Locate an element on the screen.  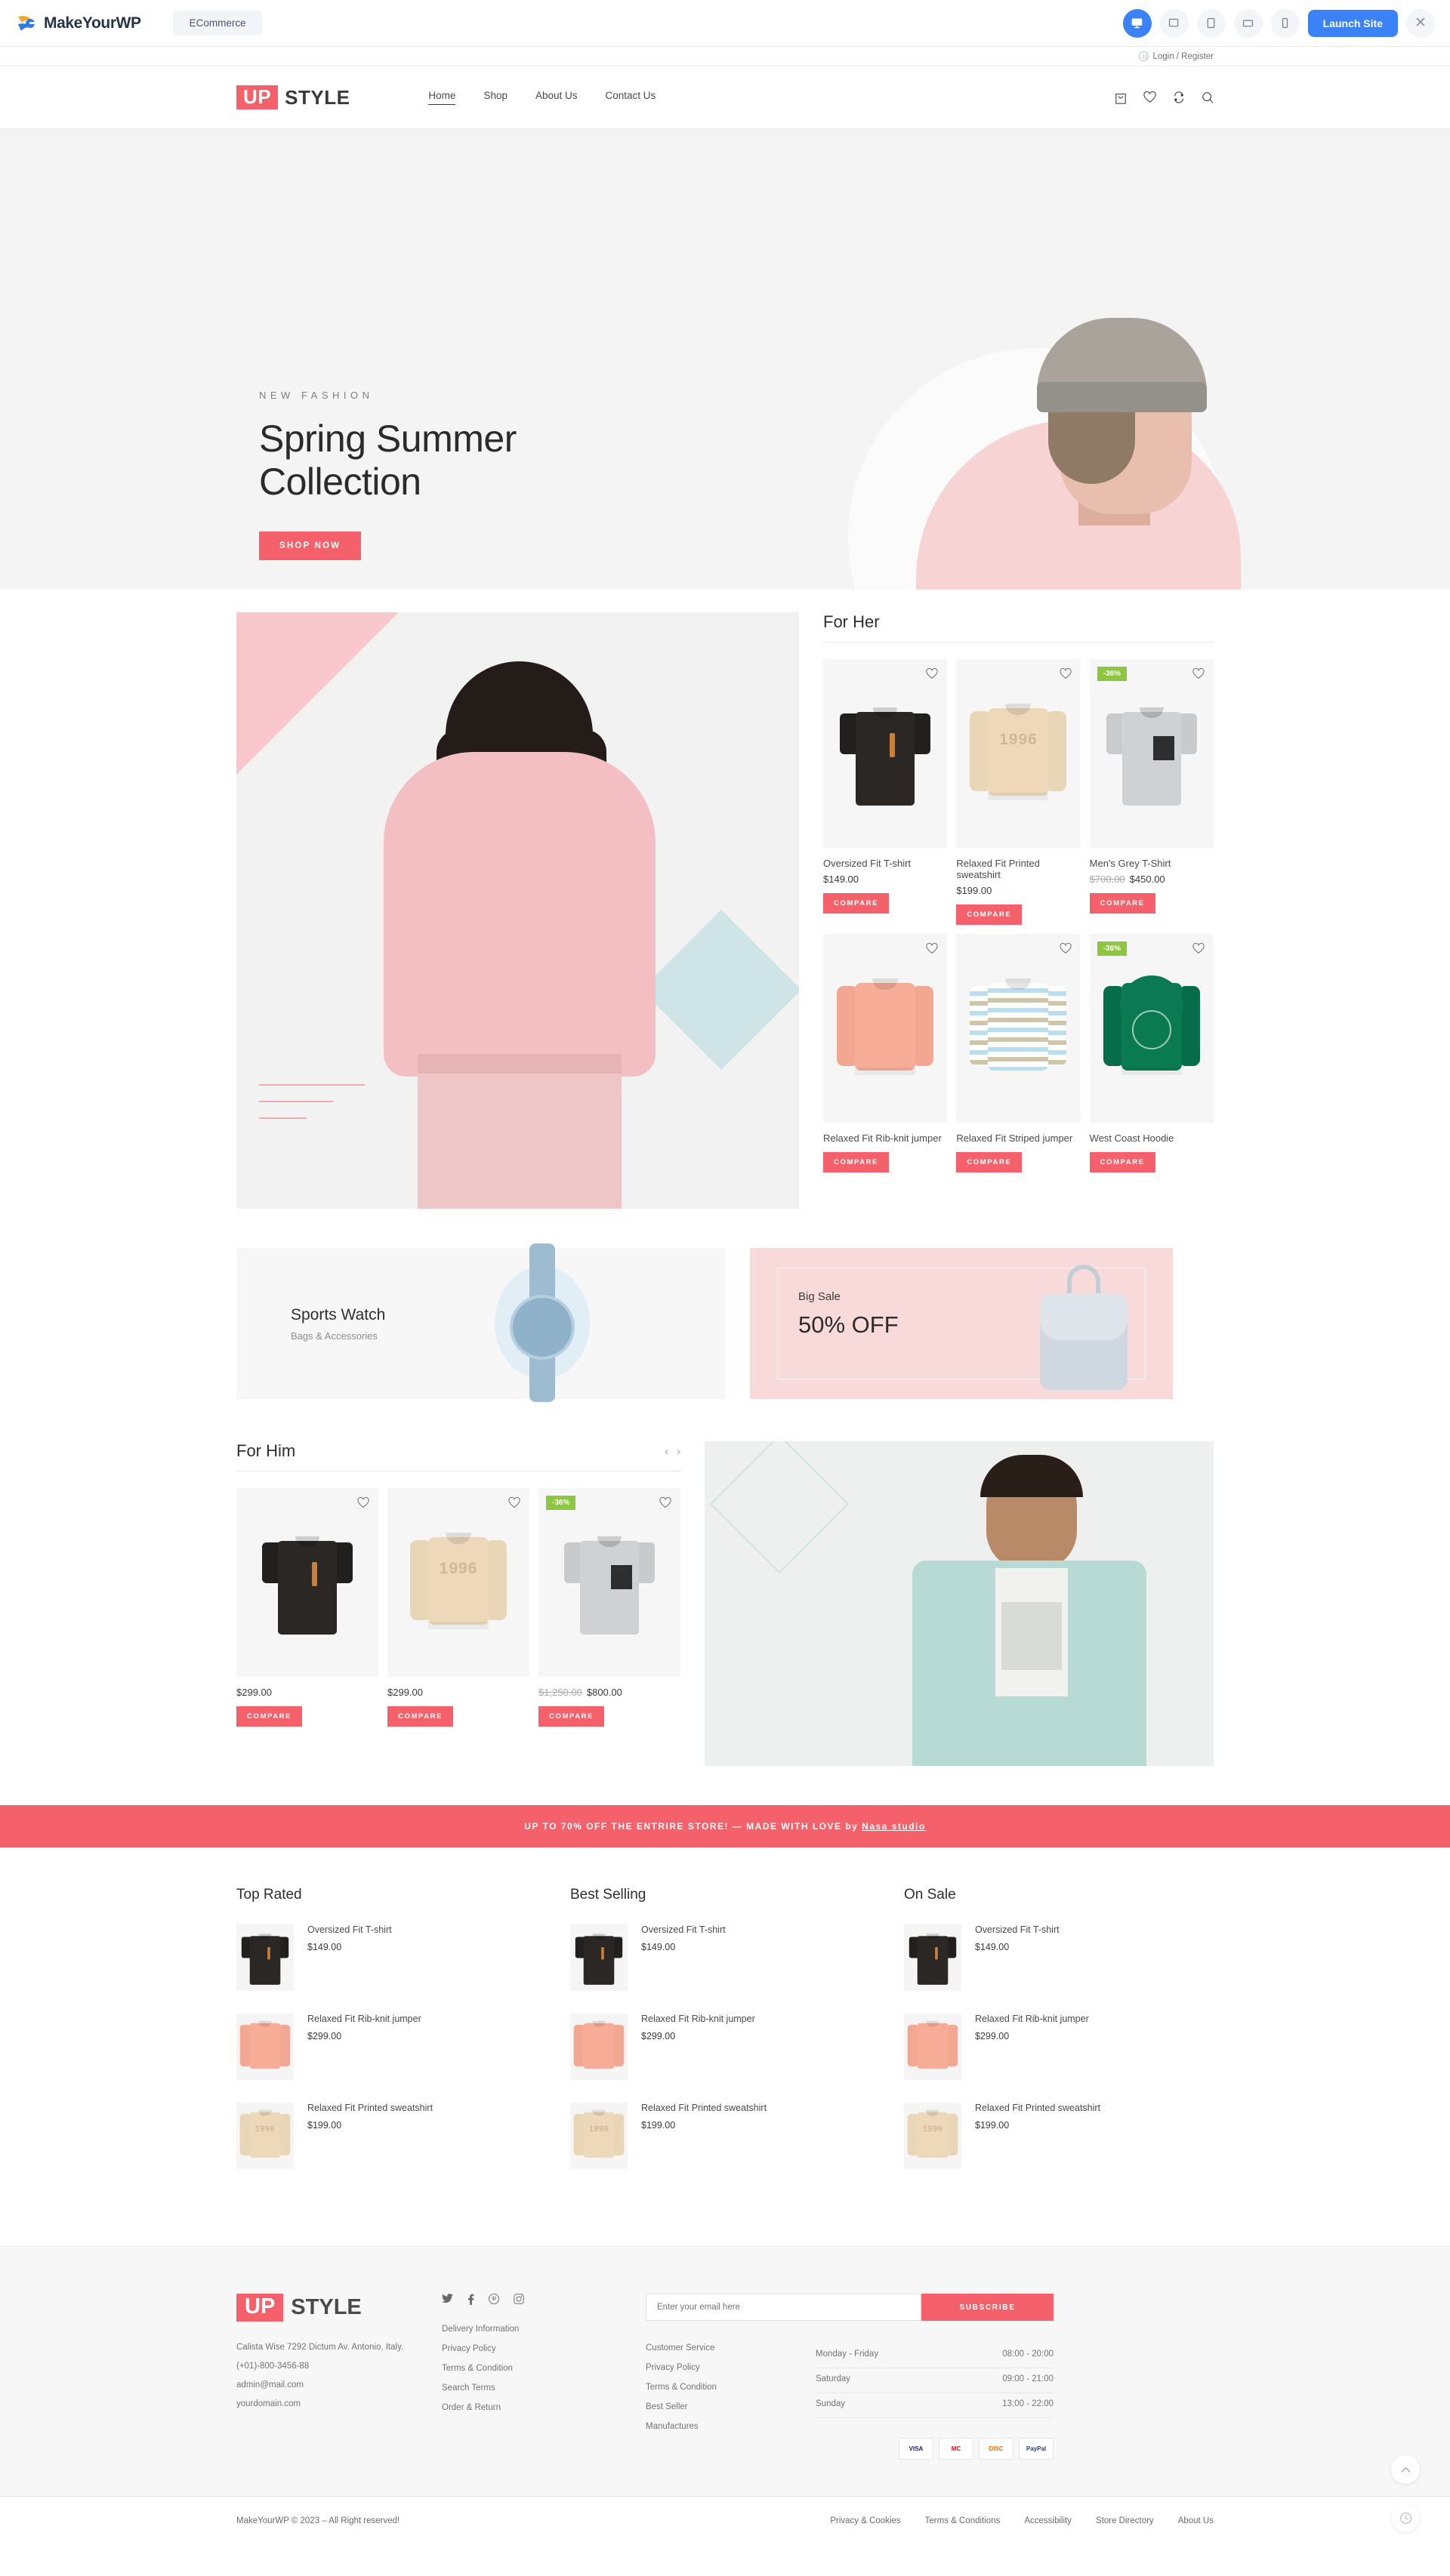
nav-item-about-us: About Us is located at coordinates (556, 98).